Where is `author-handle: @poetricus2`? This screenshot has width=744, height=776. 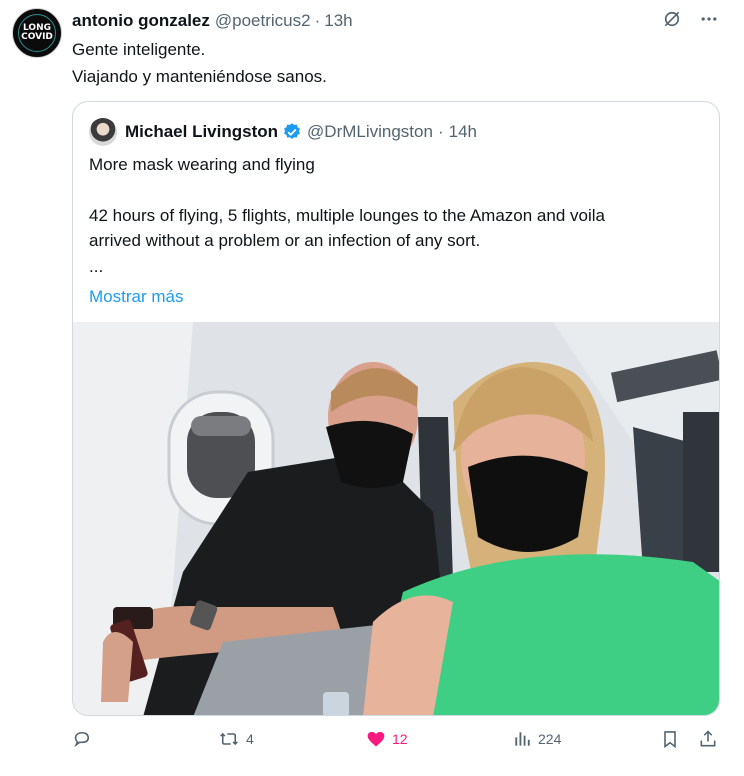
author-handle: @poetricus2 is located at coordinates (263, 21).